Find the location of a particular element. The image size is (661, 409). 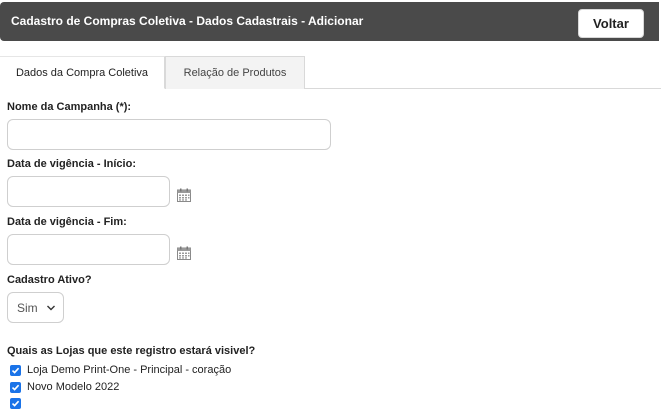

chevron-down-icon is located at coordinates (51, 308).